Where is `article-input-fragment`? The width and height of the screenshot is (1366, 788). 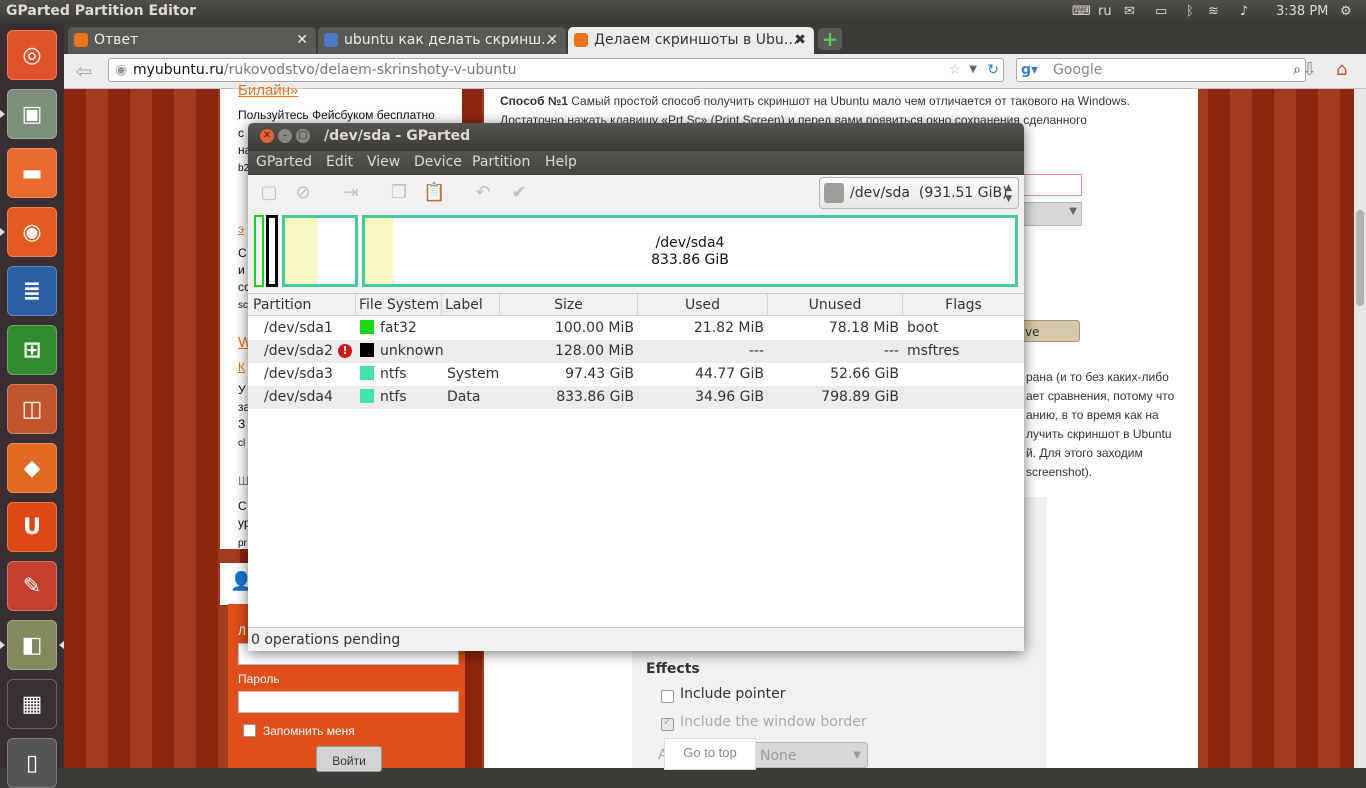
article-input-fragment is located at coordinates (1050, 185).